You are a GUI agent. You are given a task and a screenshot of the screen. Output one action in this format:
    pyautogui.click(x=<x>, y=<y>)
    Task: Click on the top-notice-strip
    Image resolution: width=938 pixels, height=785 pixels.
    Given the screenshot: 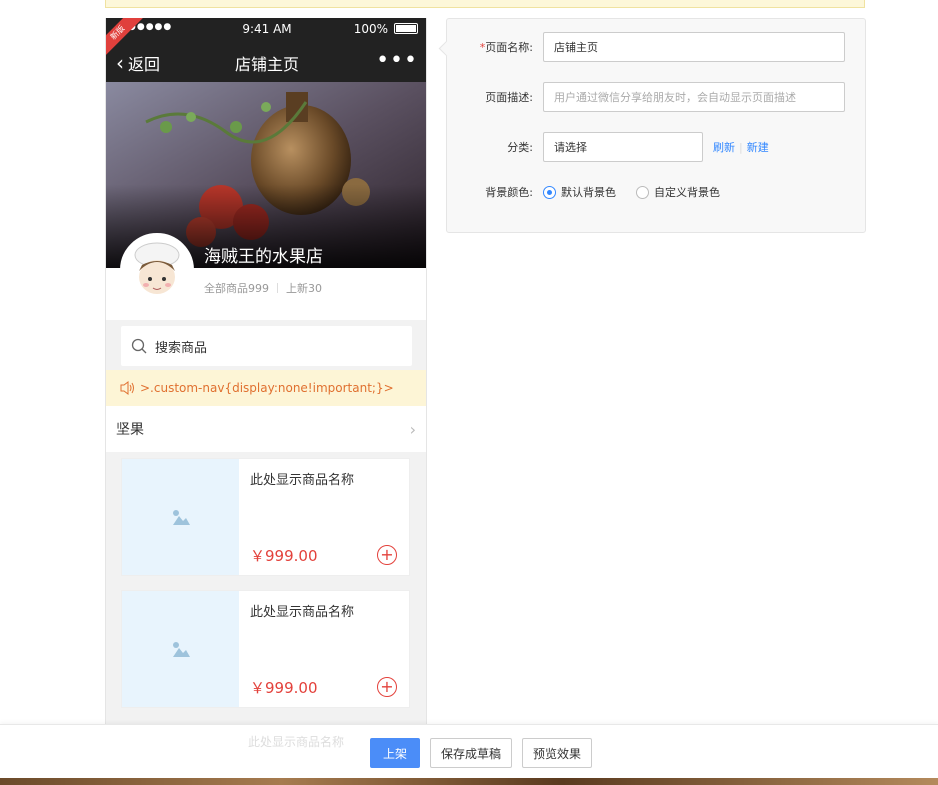 What is the action you would take?
    pyautogui.click(x=485, y=4)
    